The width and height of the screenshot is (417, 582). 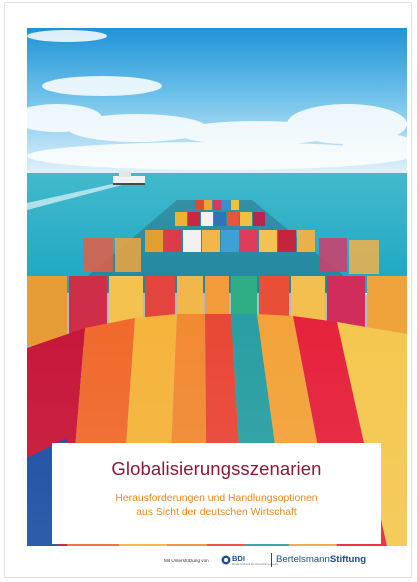 I want to click on bdi-logo-text: BDI, so click(x=238, y=558).